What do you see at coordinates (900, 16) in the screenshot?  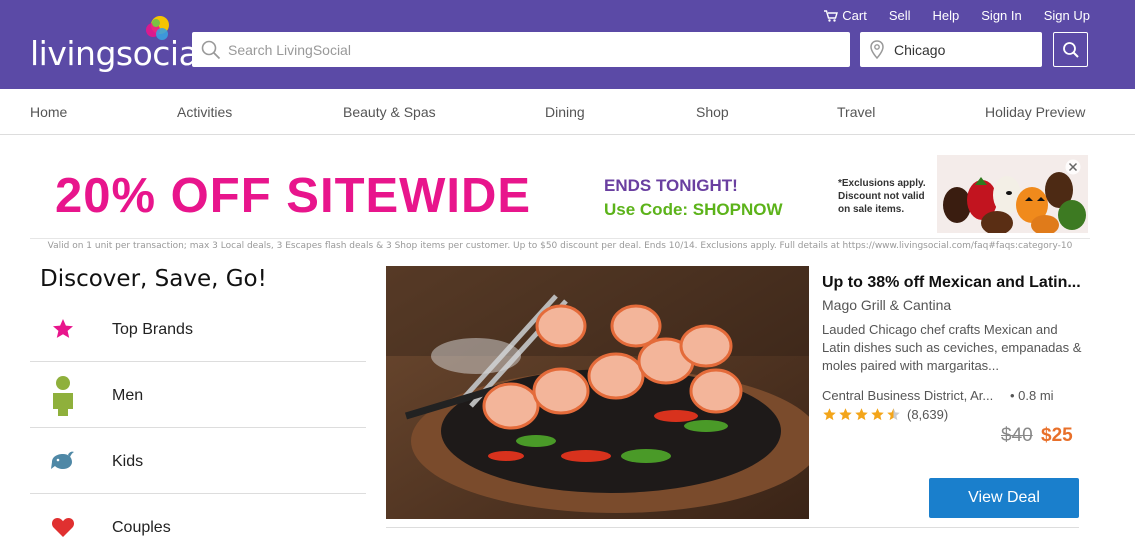 I see `sell-link: Sell` at bounding box center [900, 16].